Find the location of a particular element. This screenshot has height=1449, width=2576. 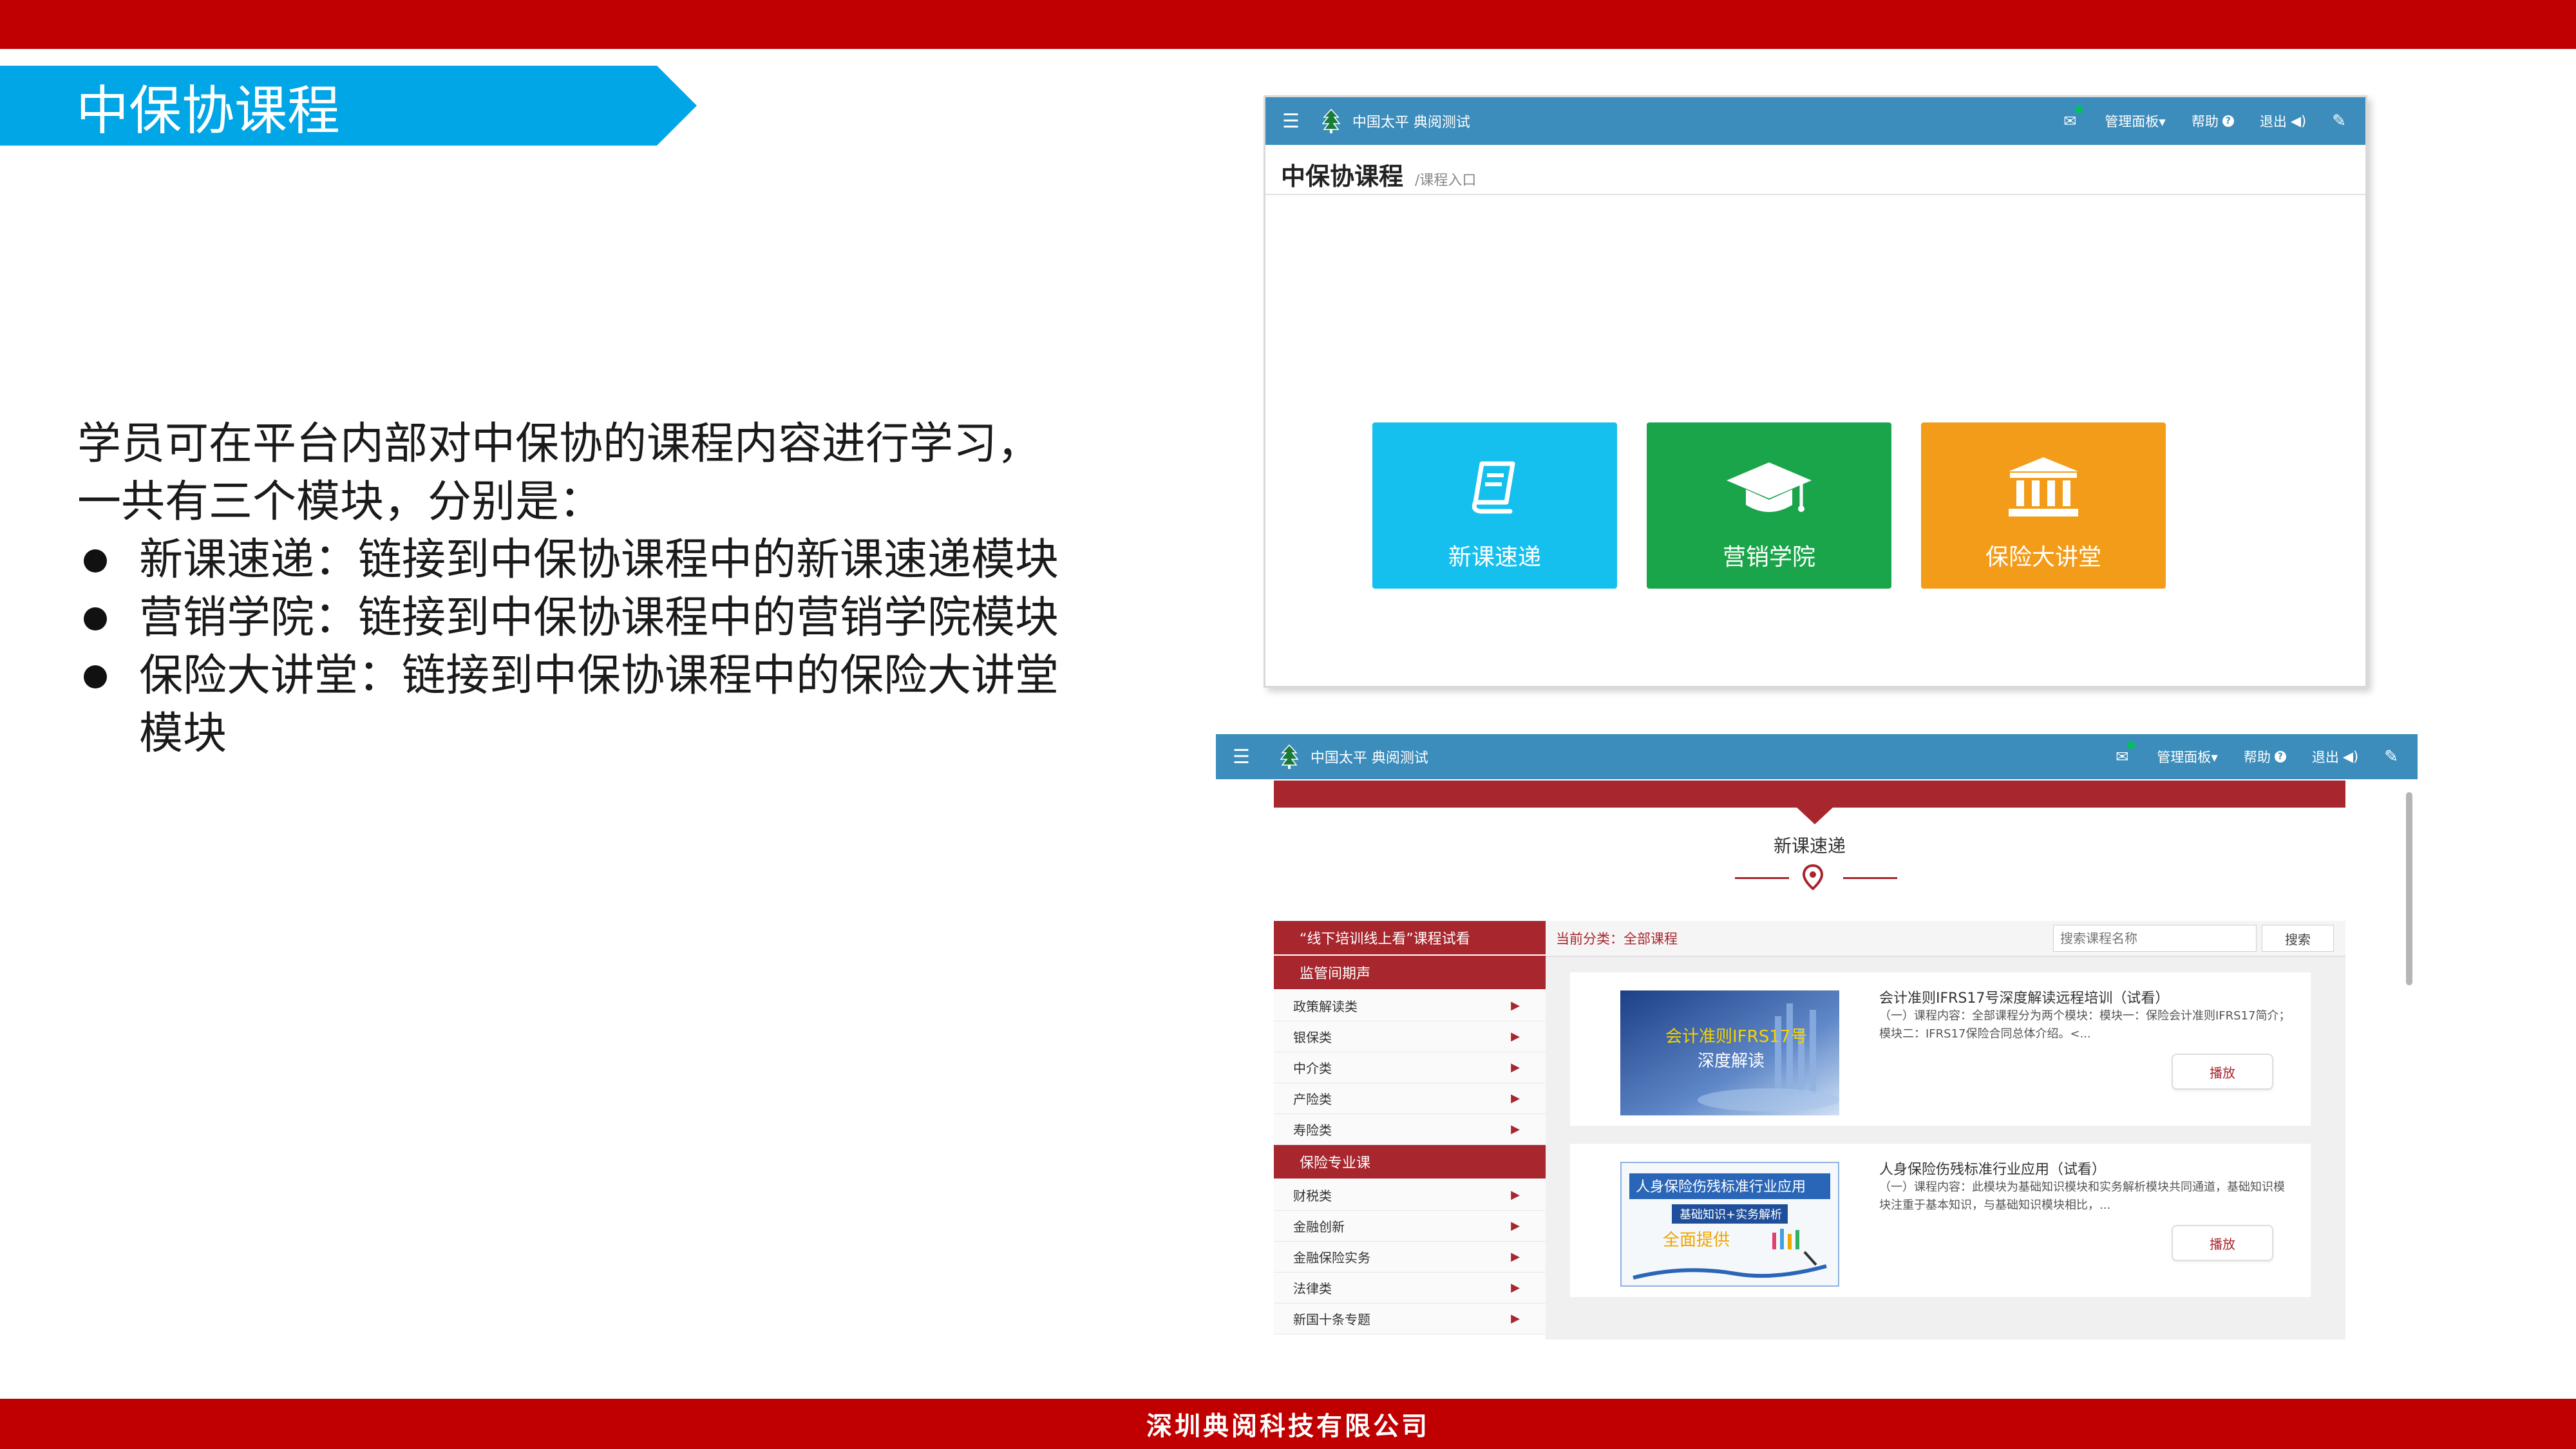

search-button: 搜索 is located at coordinates (2298, 939).